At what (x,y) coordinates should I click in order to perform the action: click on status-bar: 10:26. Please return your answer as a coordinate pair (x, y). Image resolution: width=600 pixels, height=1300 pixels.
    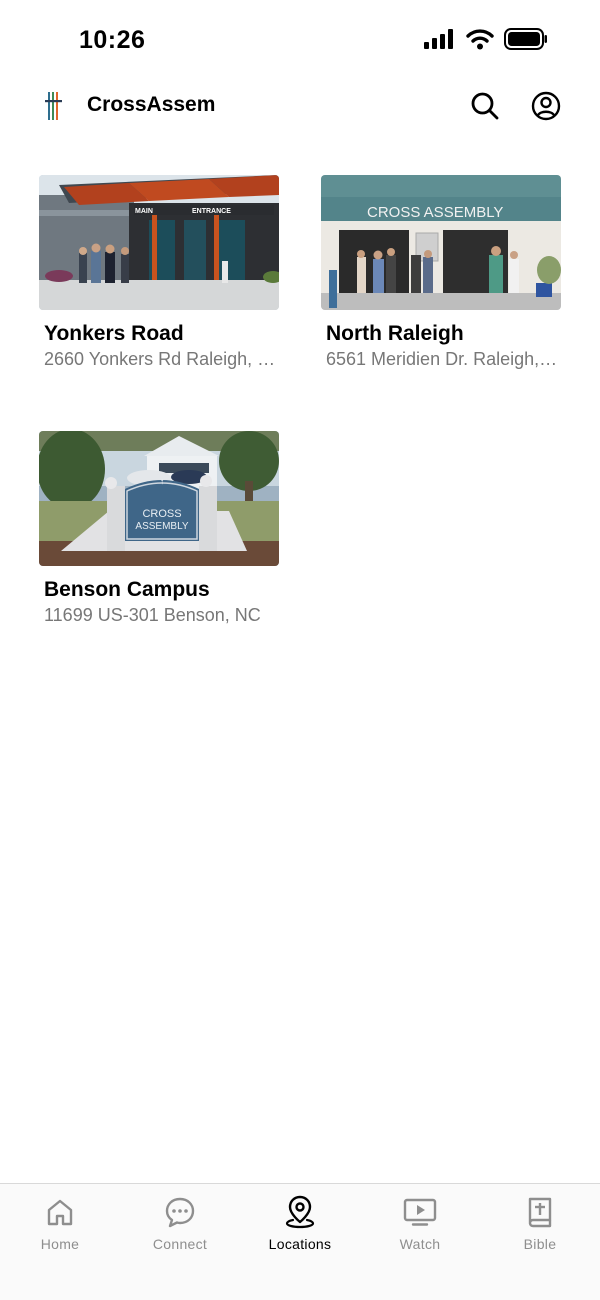
    Looking at the image, I should click on (300, 40).